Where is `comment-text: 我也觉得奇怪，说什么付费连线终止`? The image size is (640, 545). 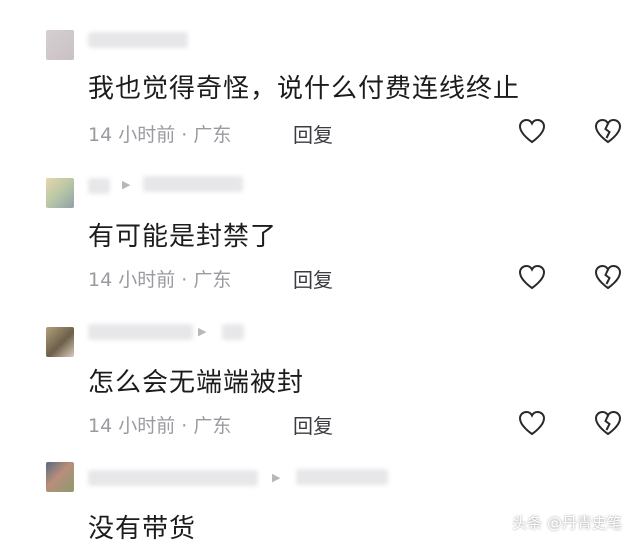 comment-text: 我也觉得奇怪，说什么付费连线终止 is located at coordinates (304, 89).